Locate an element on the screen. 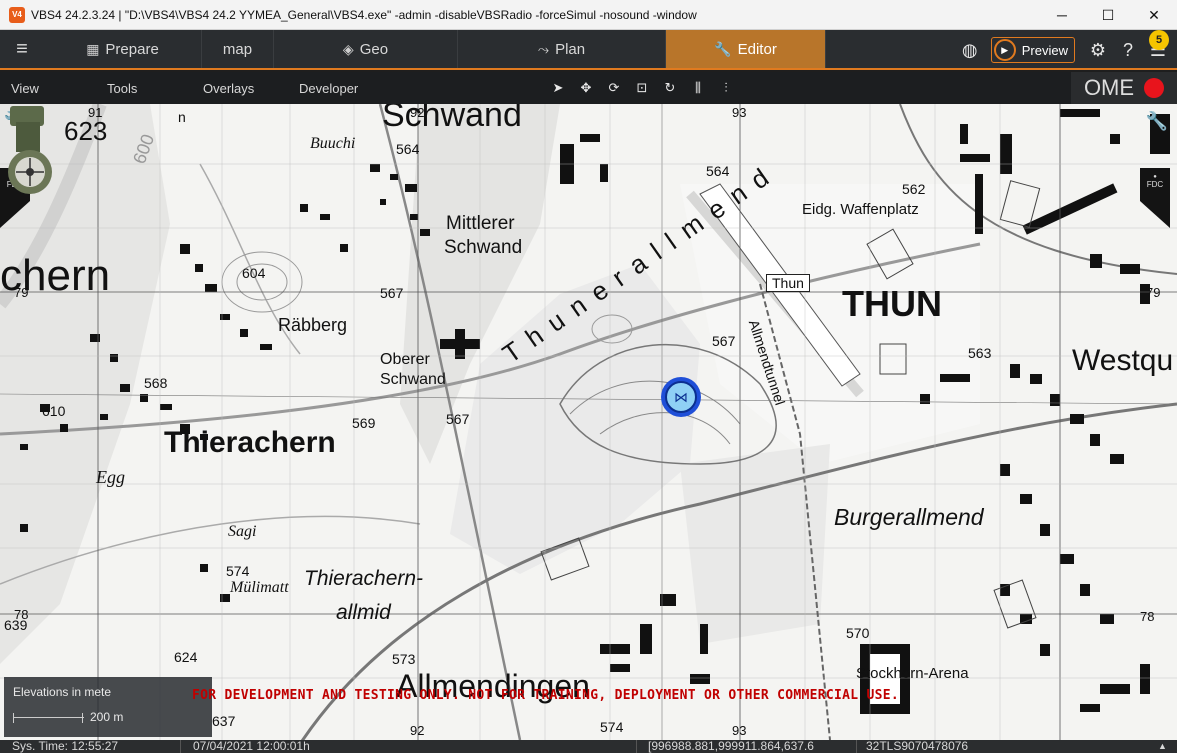 This screenshot has height=753, width=1177. place-eidg-waffenplatz: Eidg. Waffenplatz is located at coordinates (860, 209).